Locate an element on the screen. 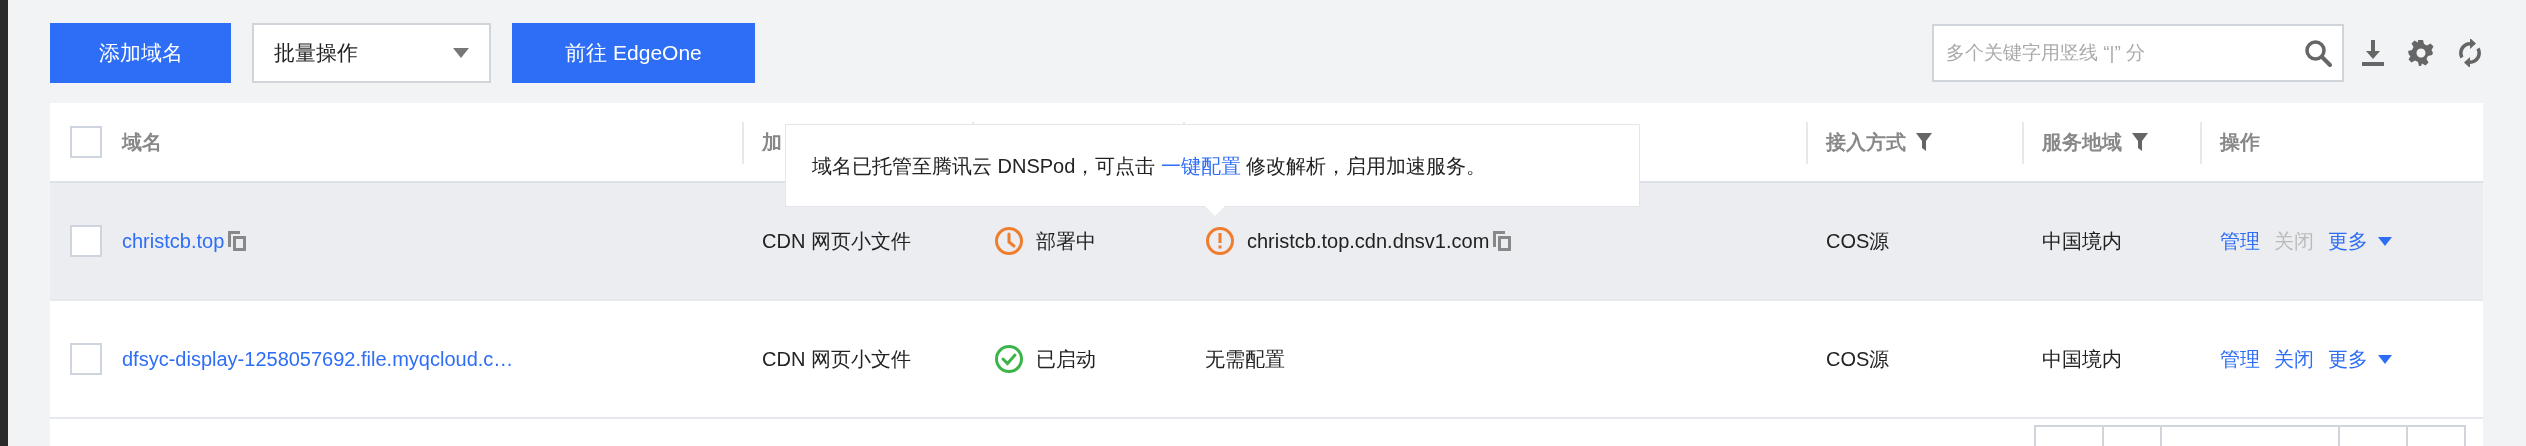 The height and width of the screenshot is (446, 2526). status-text: 部署中 is located at coordinates (1066, 241).